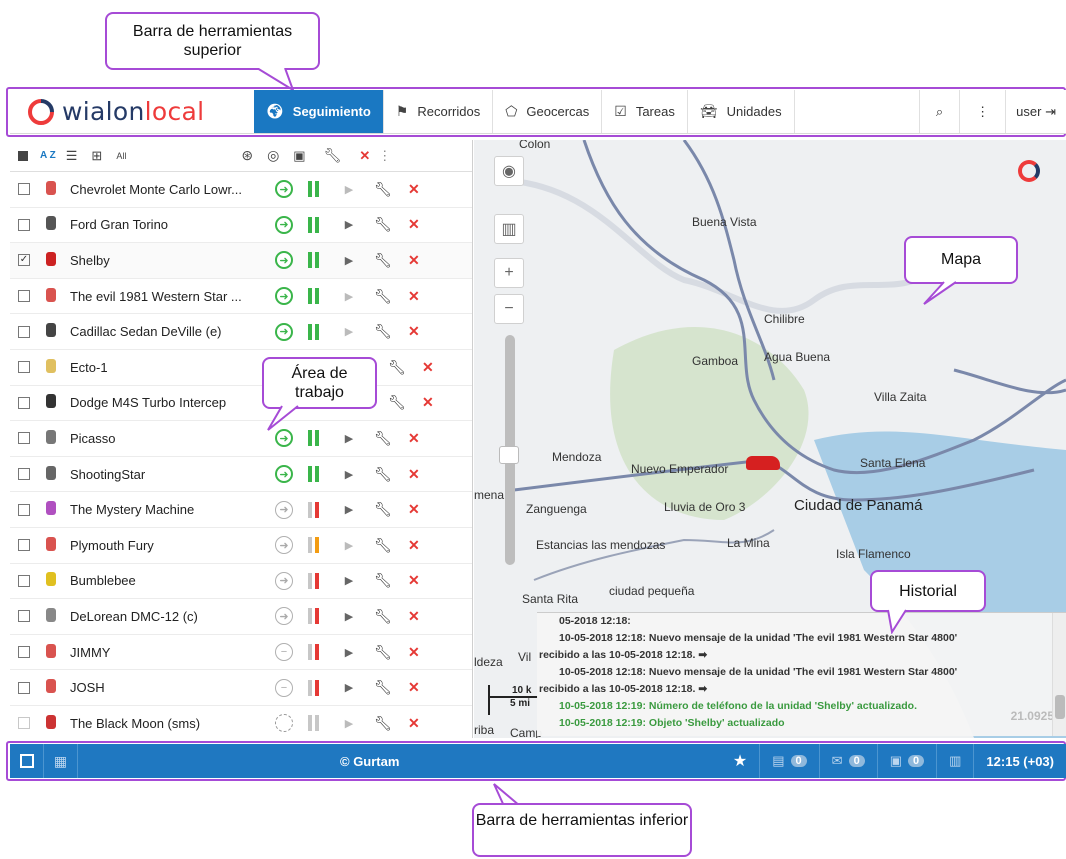  I want to click on motion-state-icon, so click(284, 723).